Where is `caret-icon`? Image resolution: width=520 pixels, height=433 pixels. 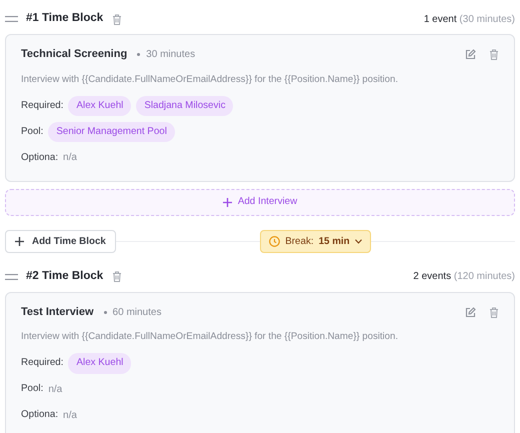 caret-icon is located at coordinates (358, 241).